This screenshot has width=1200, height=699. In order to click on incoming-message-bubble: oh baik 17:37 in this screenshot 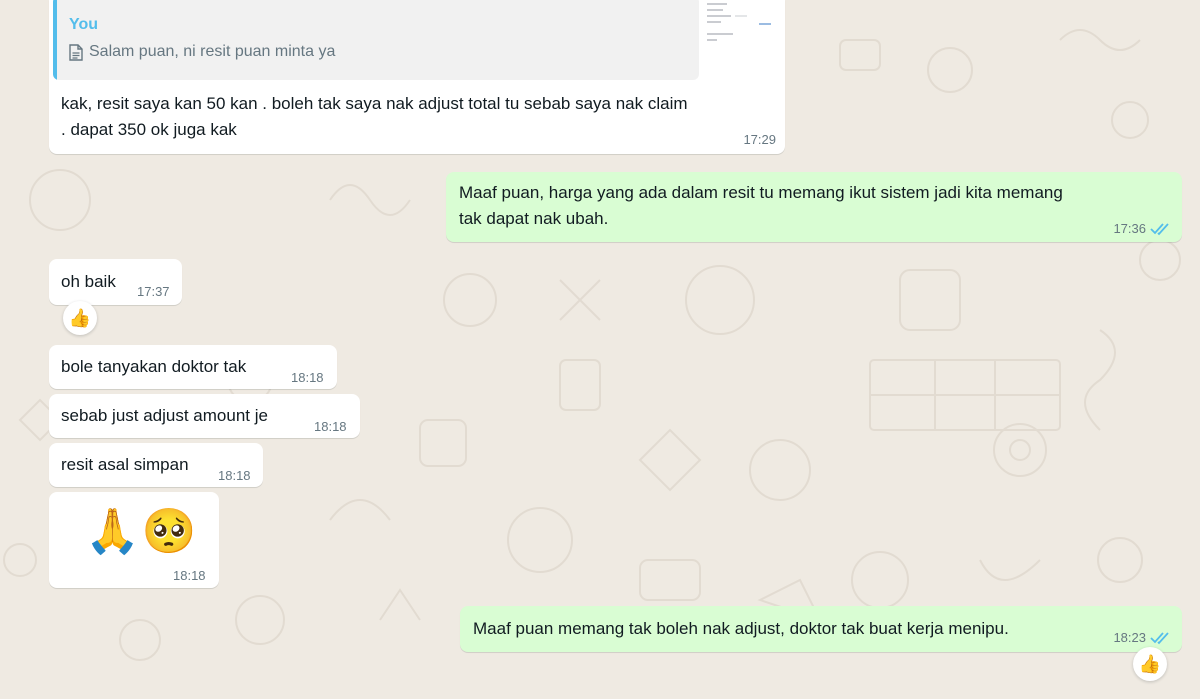, I will do `click(115, 282)`.